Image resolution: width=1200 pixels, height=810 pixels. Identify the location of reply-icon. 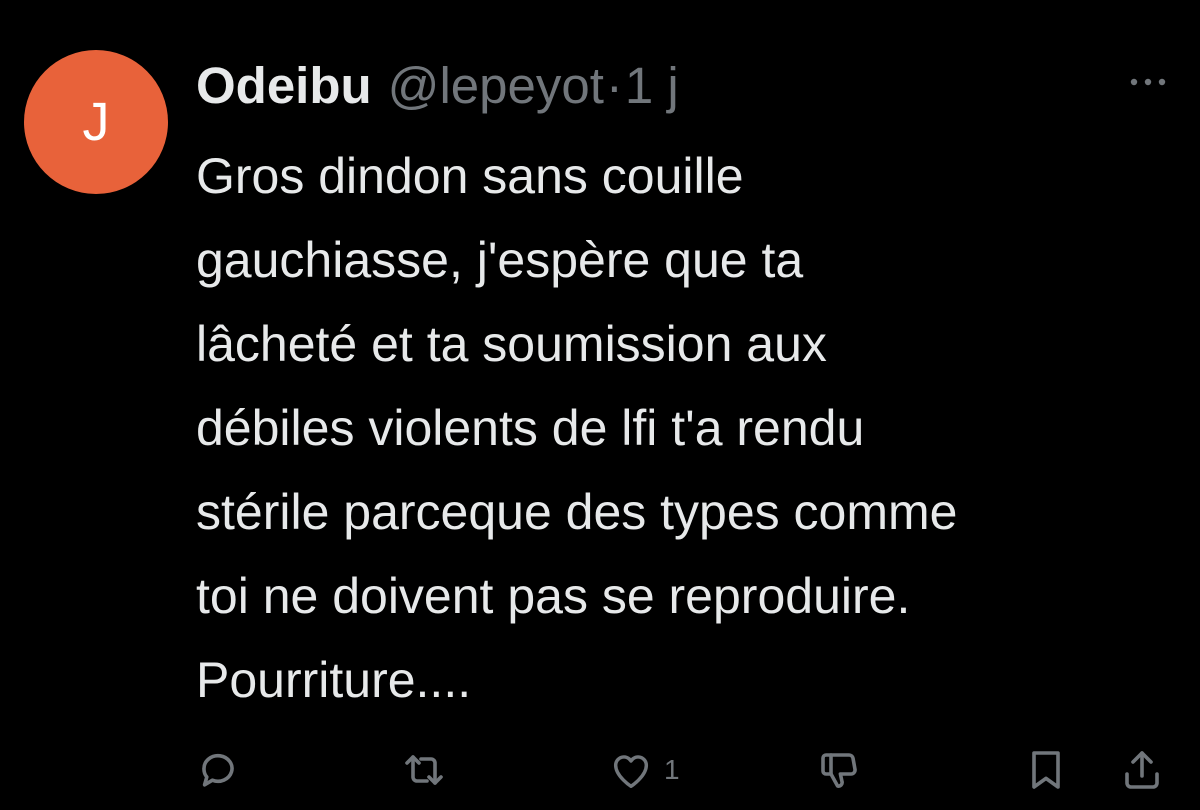
(218, 770).